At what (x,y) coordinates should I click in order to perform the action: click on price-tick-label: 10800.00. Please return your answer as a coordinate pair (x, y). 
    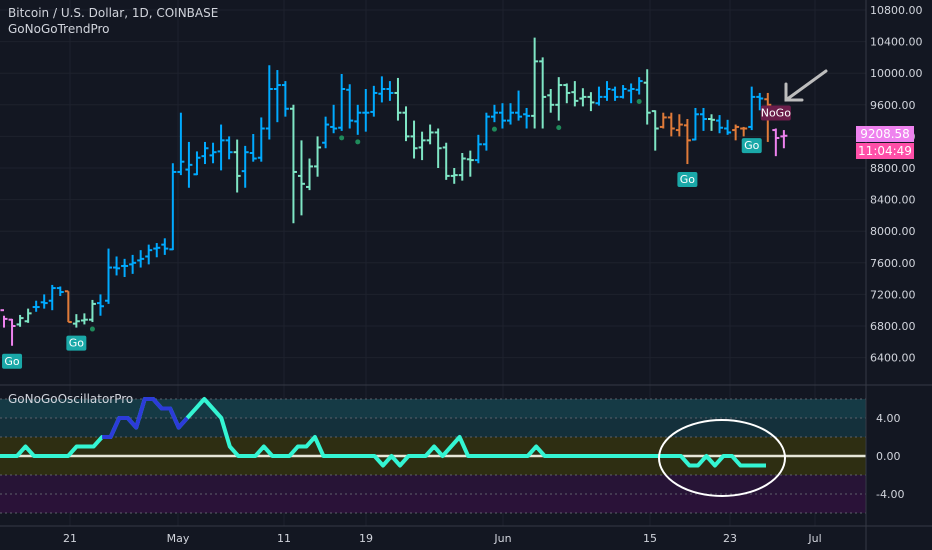
    Looking at the image, I should click on (896, 10).